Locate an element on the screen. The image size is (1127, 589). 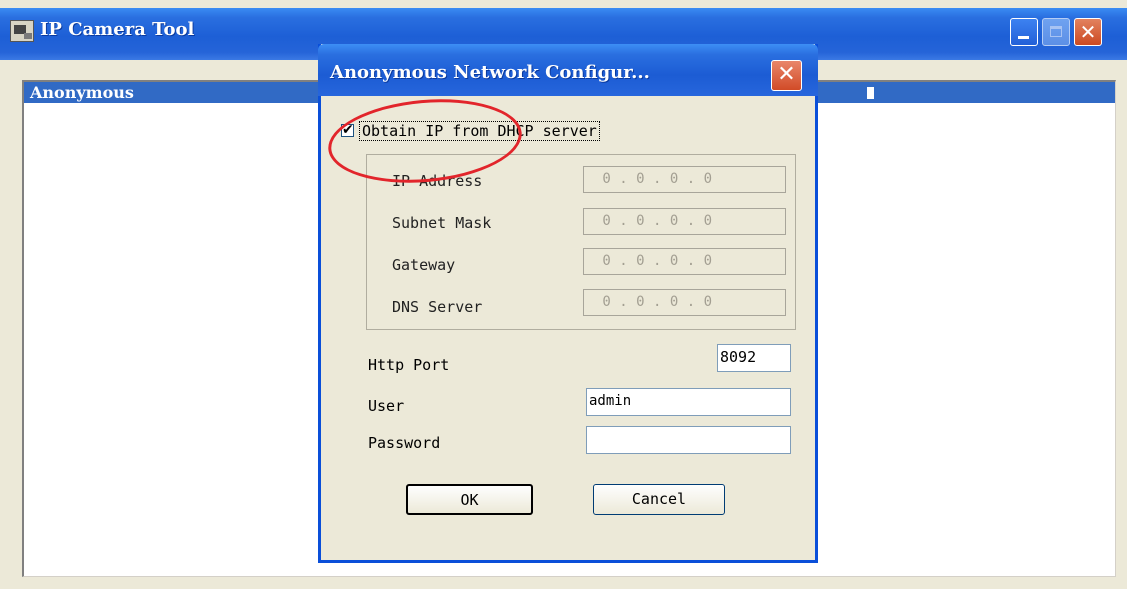
gateway-field: 0 . 0 . 0 . 0 is located at coordinates (684, 261).